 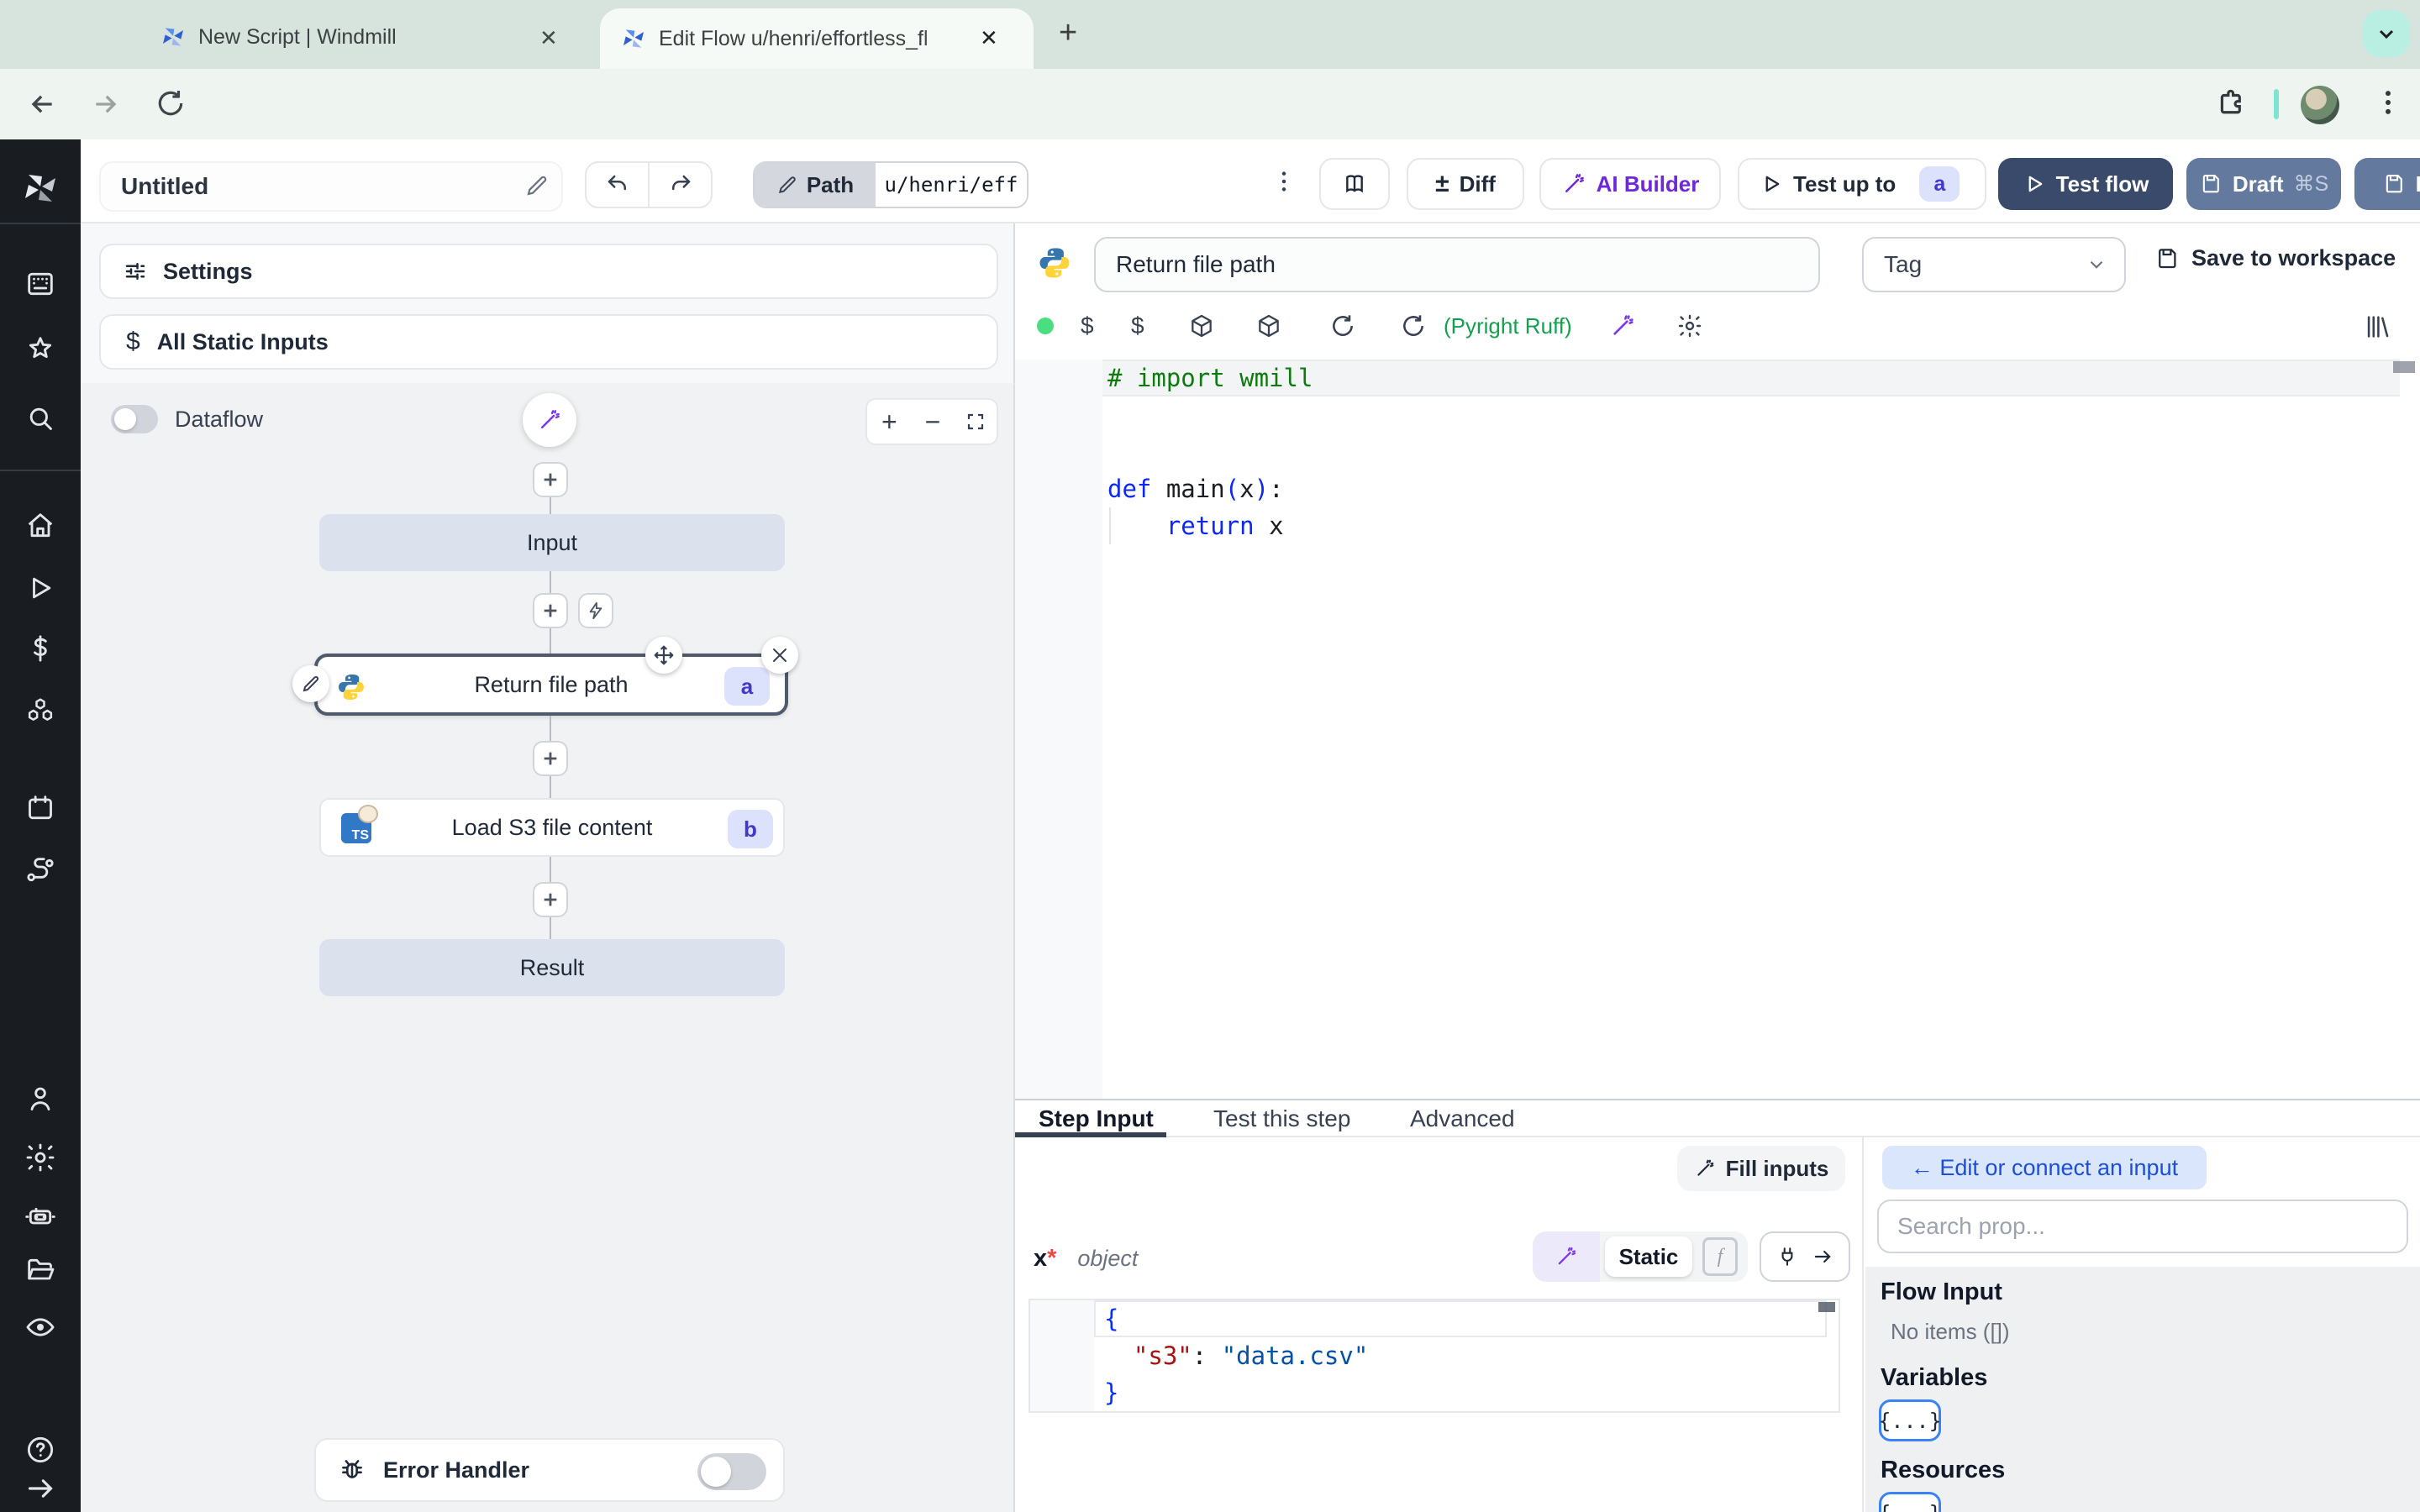 What do you see at coordinates (2264, 184) in the screenshot?
I see `draft-button: Draft ⌘S` at bounding box center [2264, 184].